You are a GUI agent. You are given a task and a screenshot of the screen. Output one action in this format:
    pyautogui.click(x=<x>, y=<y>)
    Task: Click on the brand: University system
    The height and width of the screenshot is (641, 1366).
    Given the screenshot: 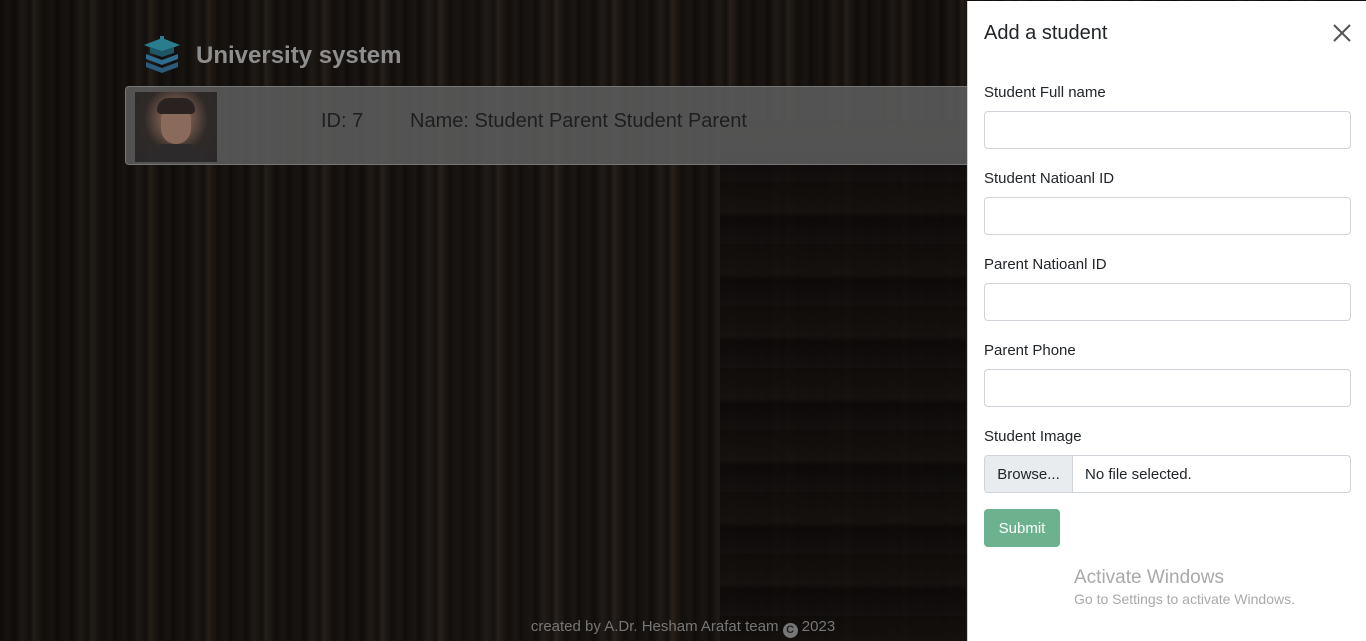 What is the action you would take?
    pyautogui.click(x=270, y=56)
    